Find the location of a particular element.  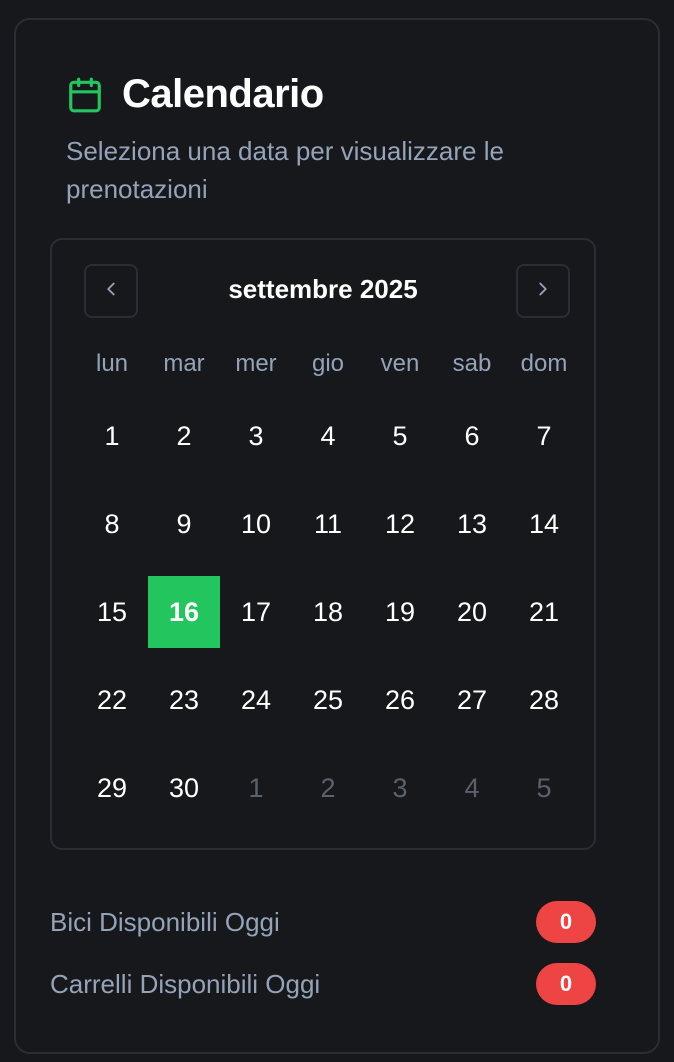

day-cell-outside: 5 is located at coordinates (544, 788).